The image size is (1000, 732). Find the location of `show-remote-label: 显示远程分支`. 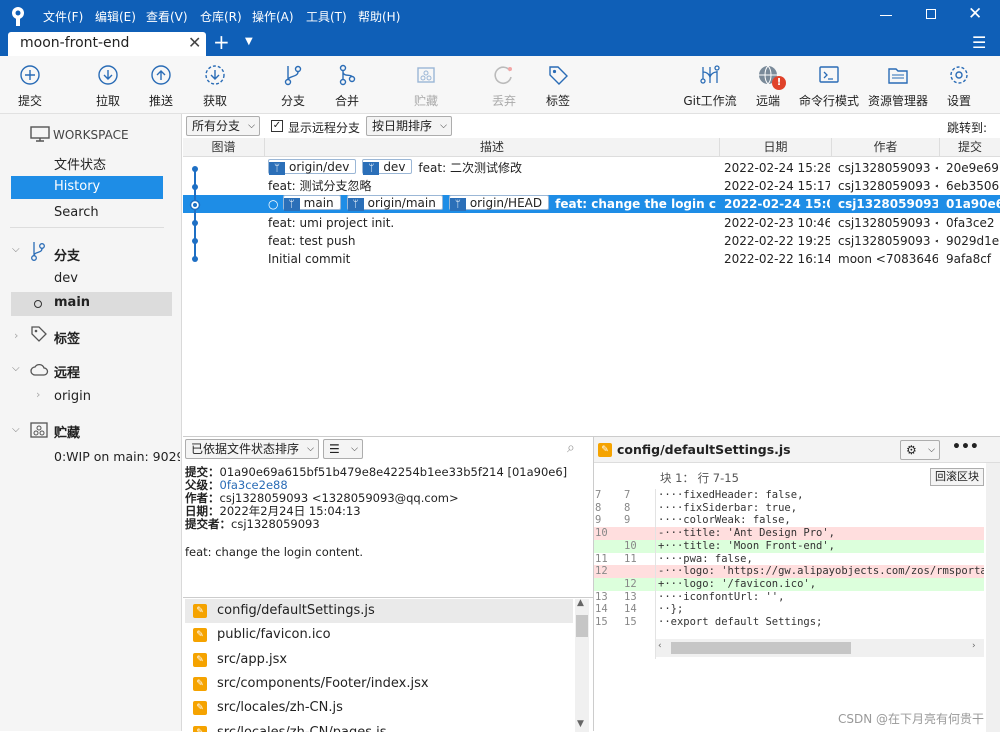

show-remote-label: 显示远程分支 is located at coordinates (324, 127).